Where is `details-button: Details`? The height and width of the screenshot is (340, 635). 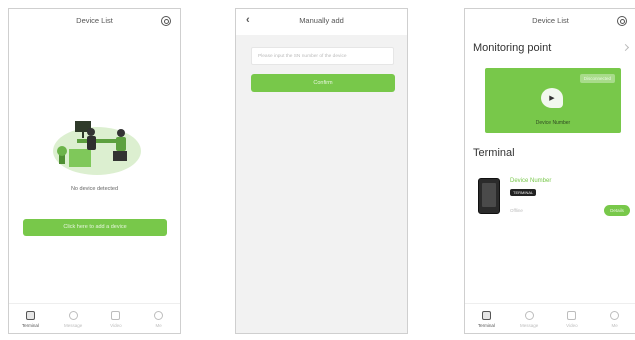
details-button: Details is located at coordinates (617, 210).